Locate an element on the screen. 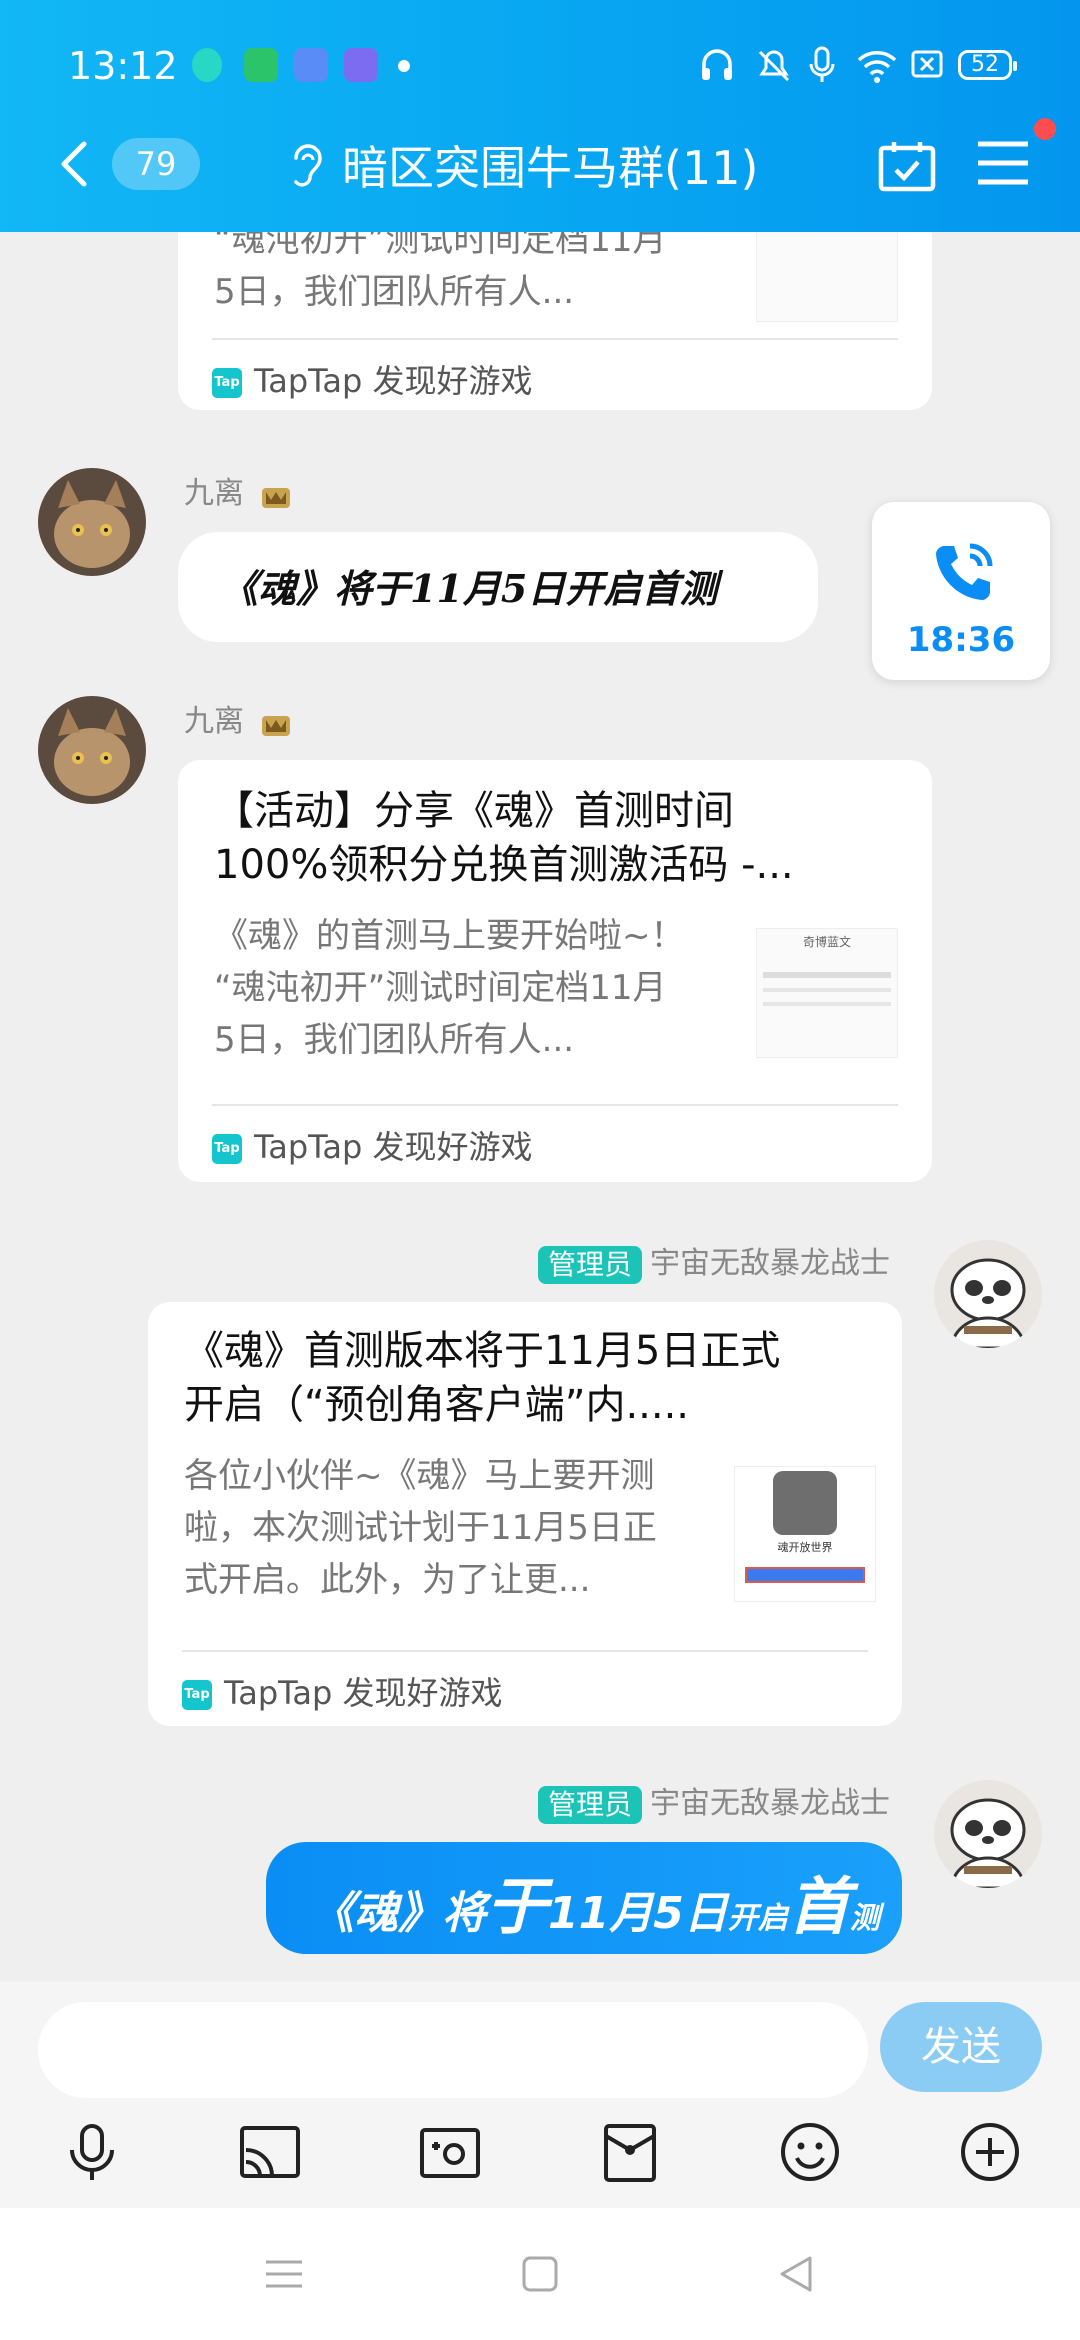 The height and width of the screenshot is (2340, 1080). input-bar: 发送 is located at coordinates (540, 2095).